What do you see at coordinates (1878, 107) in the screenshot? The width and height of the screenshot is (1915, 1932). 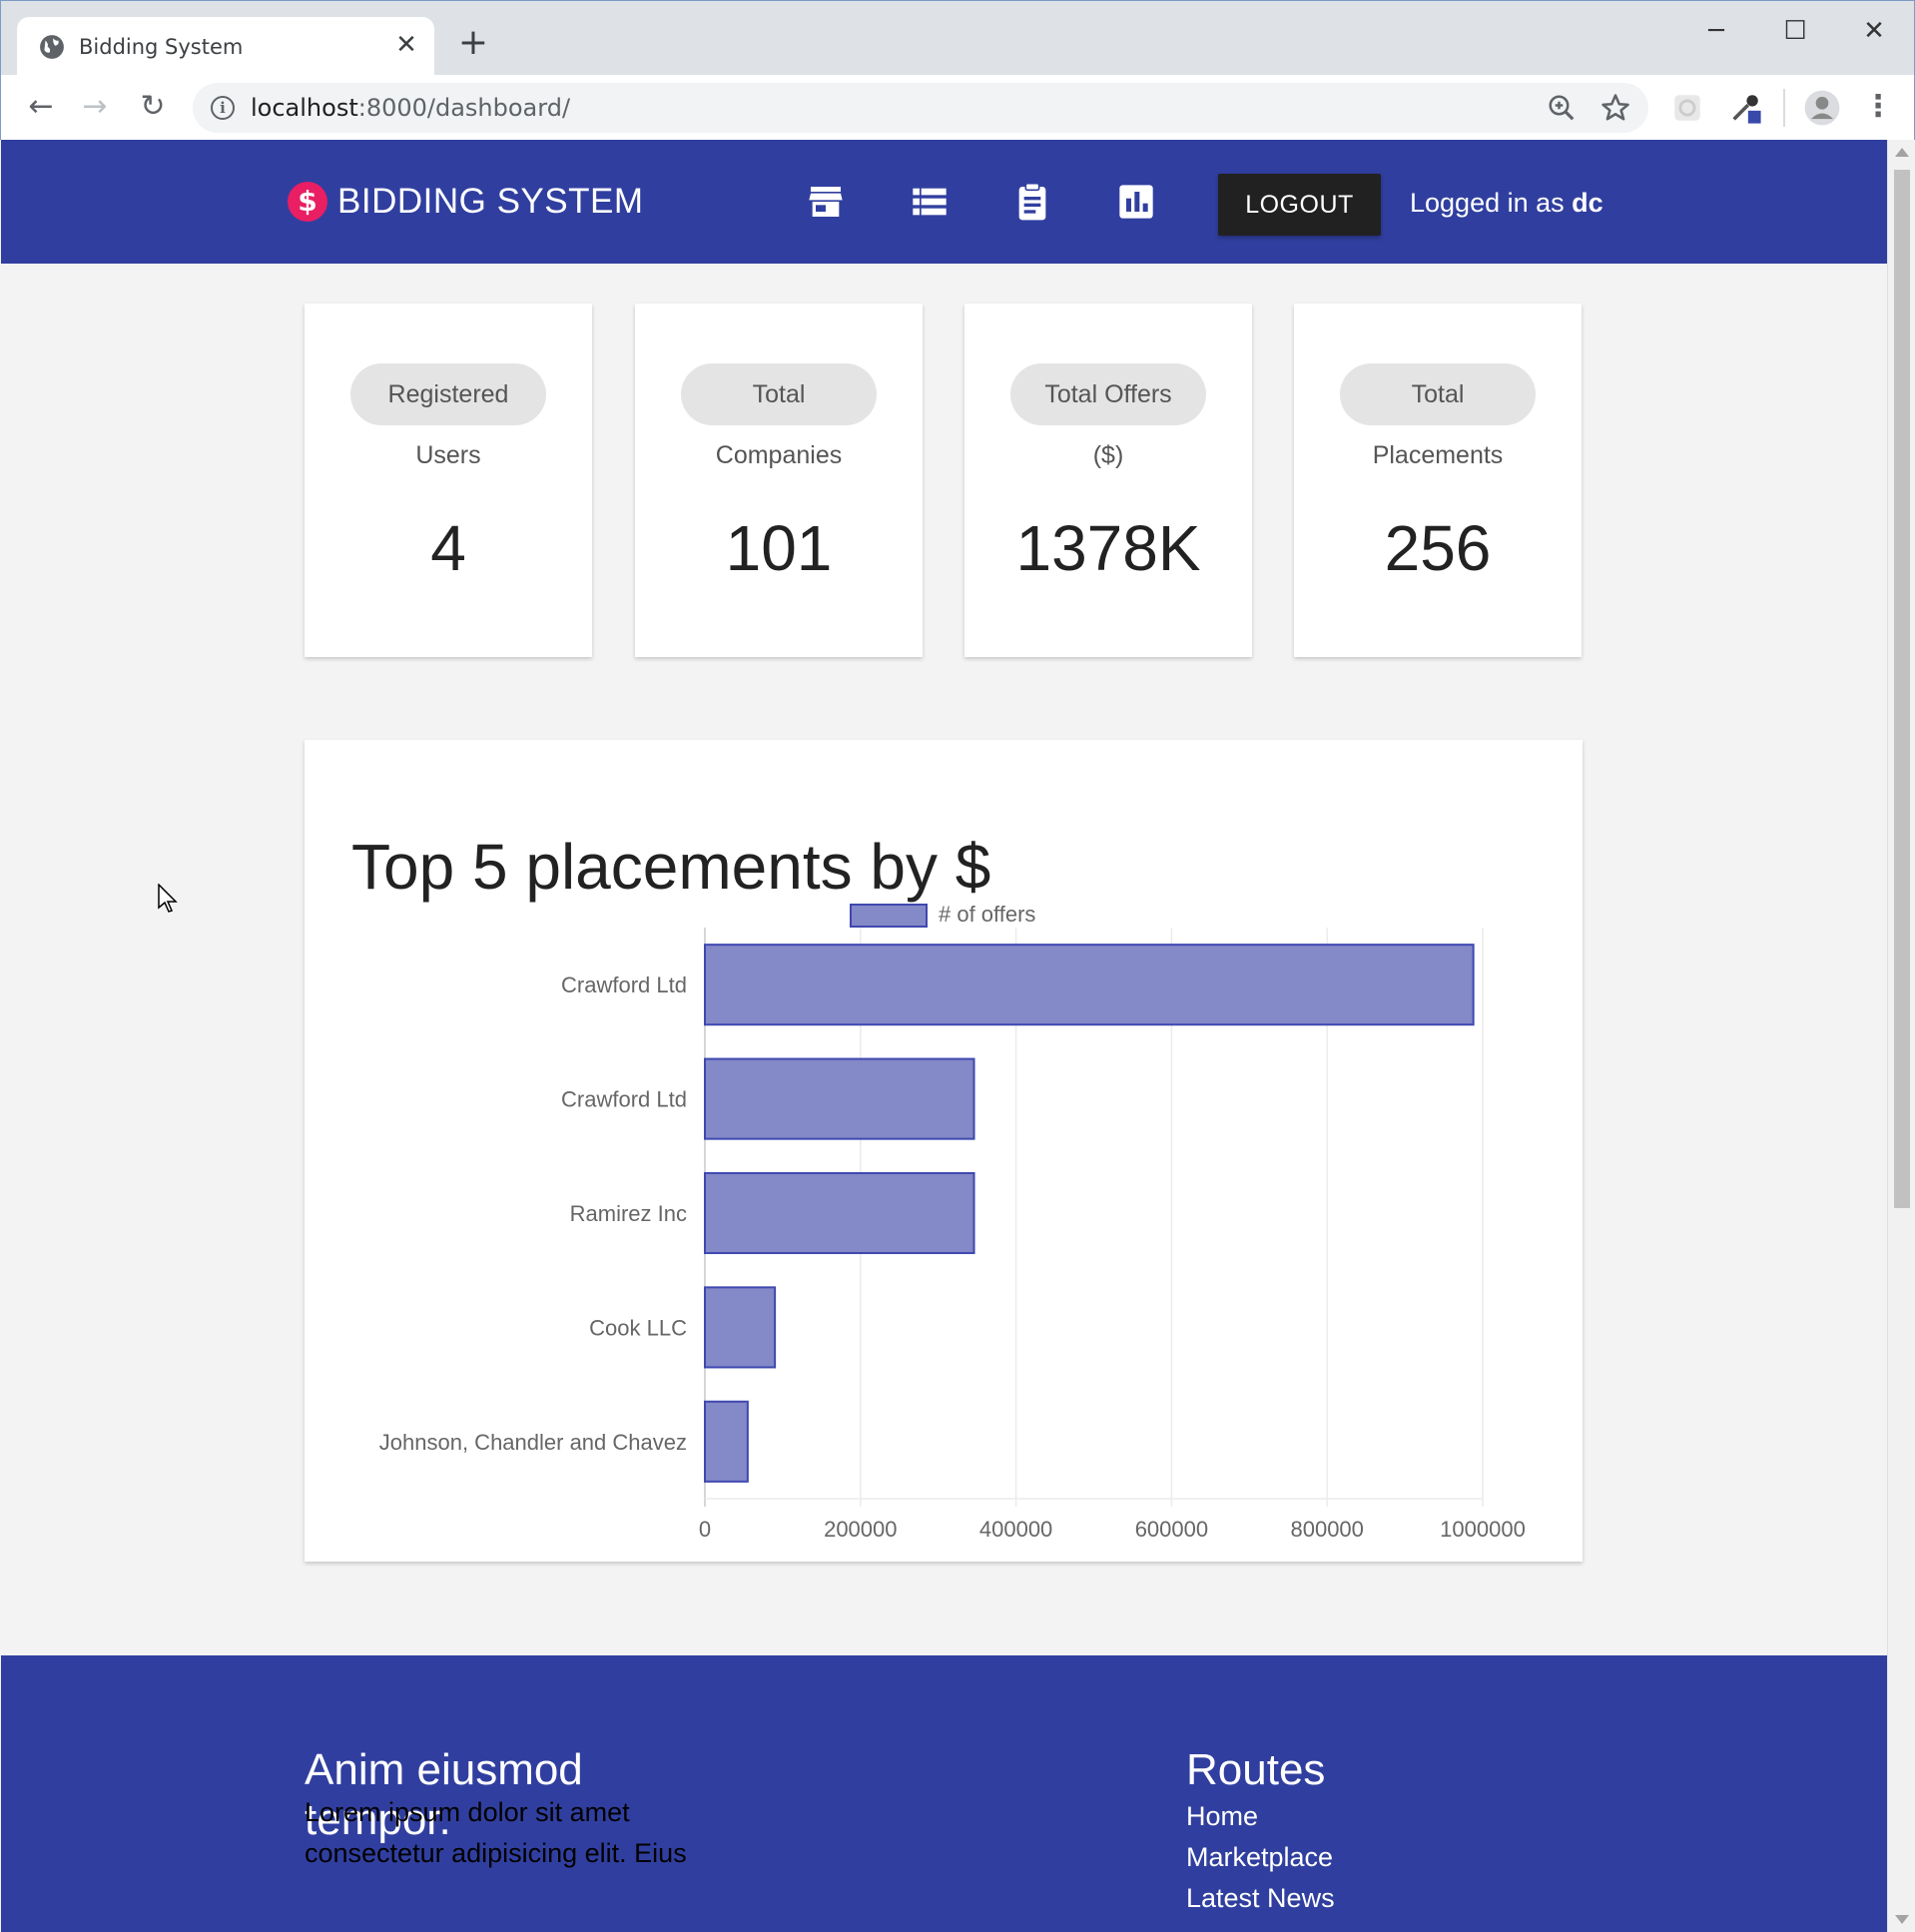 I see `menu-kebab-icon: ⋮` at bounding box center [1878, 107].